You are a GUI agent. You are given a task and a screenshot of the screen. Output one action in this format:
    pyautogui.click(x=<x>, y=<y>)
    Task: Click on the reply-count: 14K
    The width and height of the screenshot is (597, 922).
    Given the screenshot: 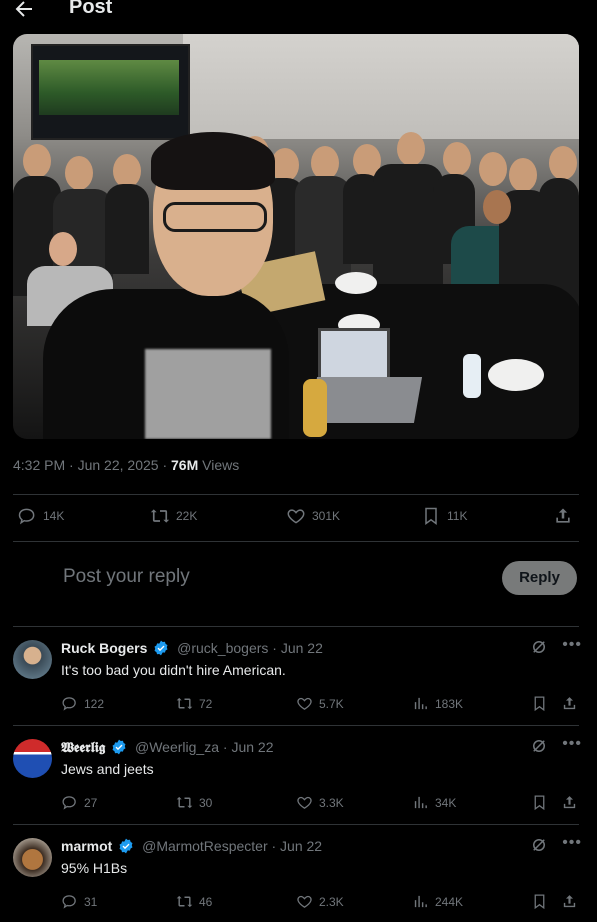 What is the action you would take?
    pyautogui.click(x=54, y=516)
    